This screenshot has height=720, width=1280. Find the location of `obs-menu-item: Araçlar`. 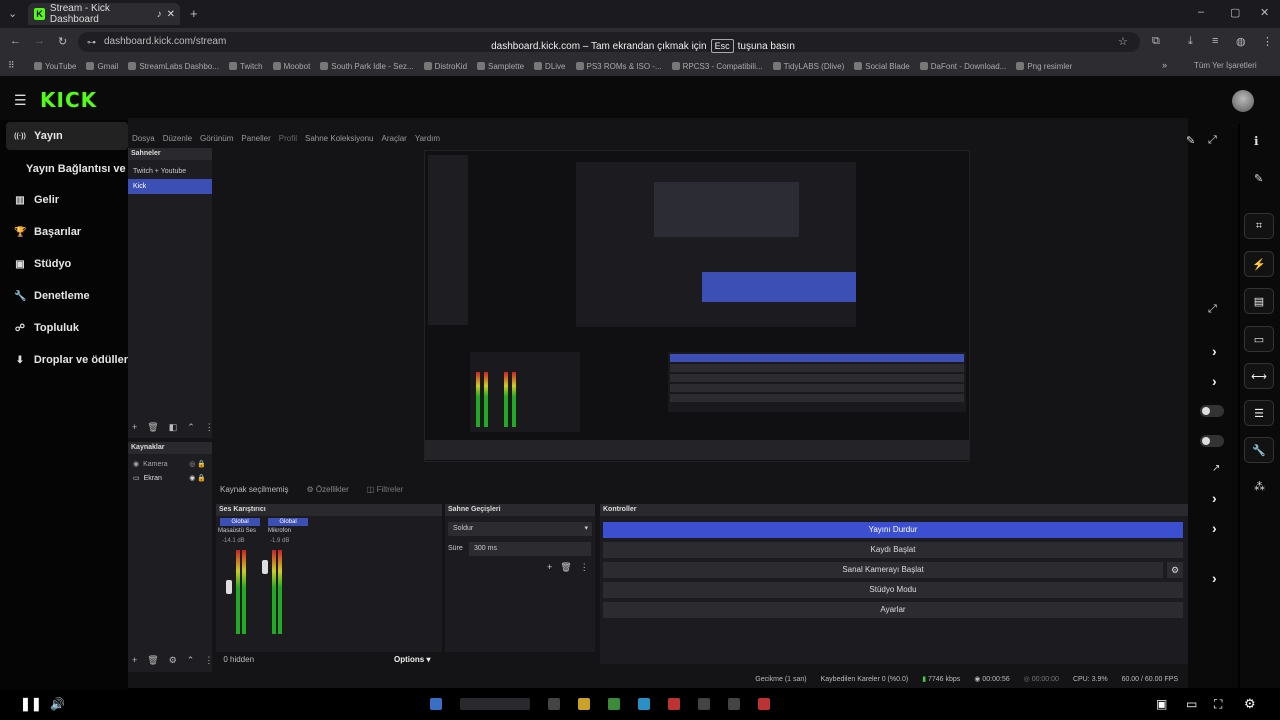

obs-menu-item: Araçlar is located at coordinates (394, 138).